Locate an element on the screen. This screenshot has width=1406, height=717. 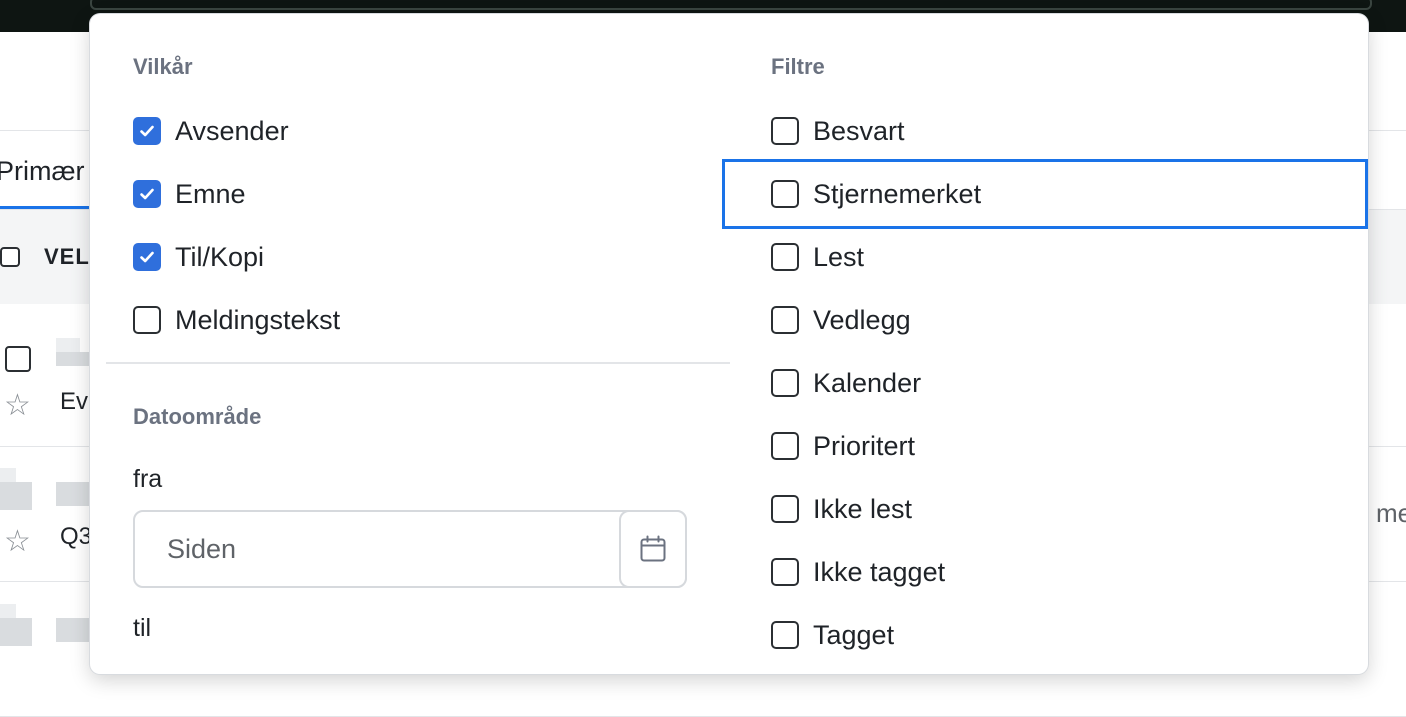
select-all-label: VEL is located at coordinates (67, 256).